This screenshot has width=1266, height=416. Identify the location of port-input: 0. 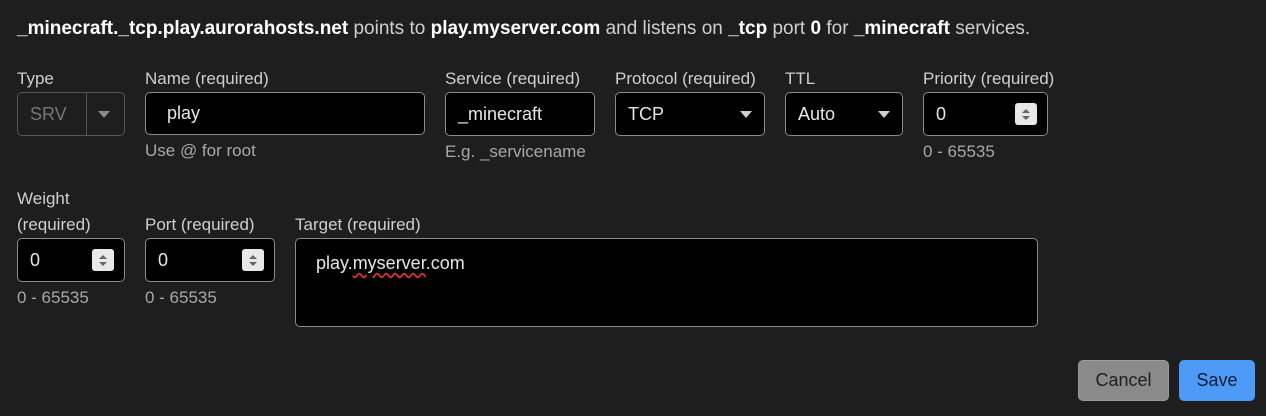
(210, 260).